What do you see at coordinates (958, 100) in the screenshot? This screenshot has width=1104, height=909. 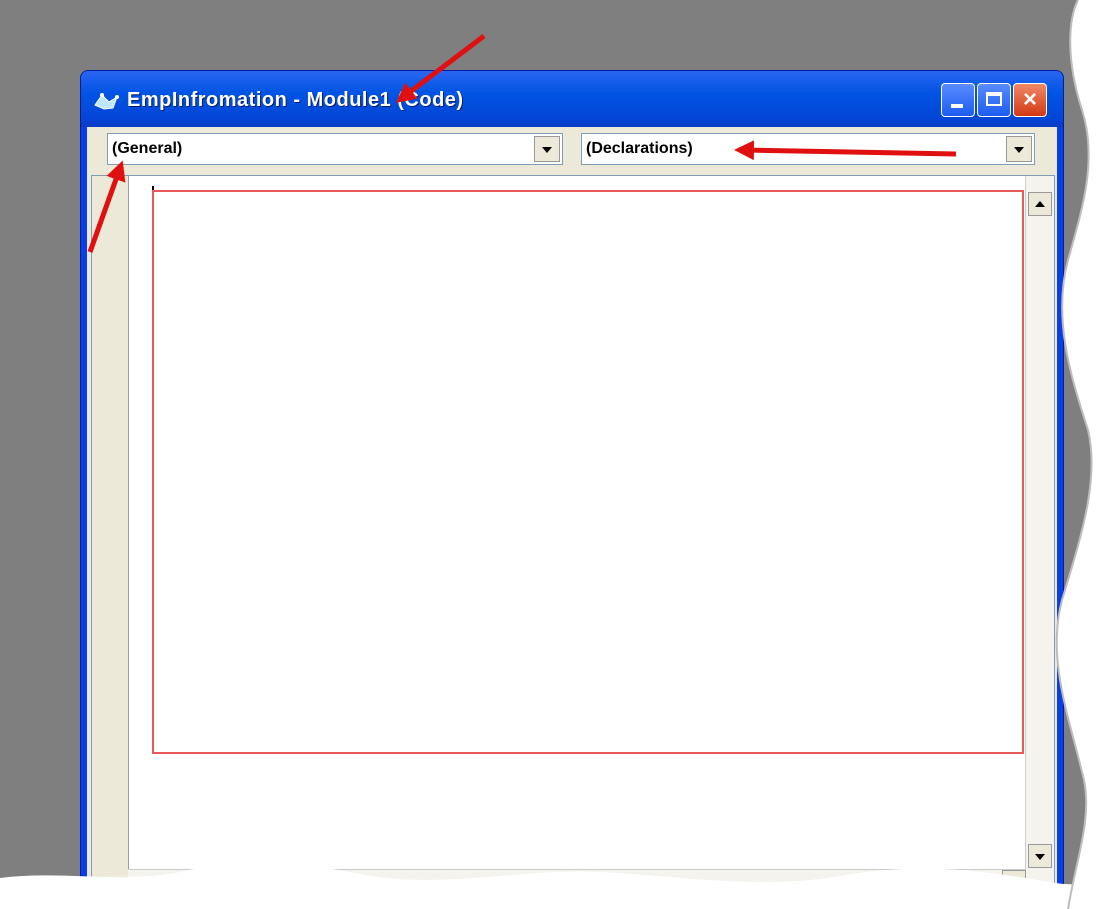 I see `minimize-button` at bounding box center [958, 100].